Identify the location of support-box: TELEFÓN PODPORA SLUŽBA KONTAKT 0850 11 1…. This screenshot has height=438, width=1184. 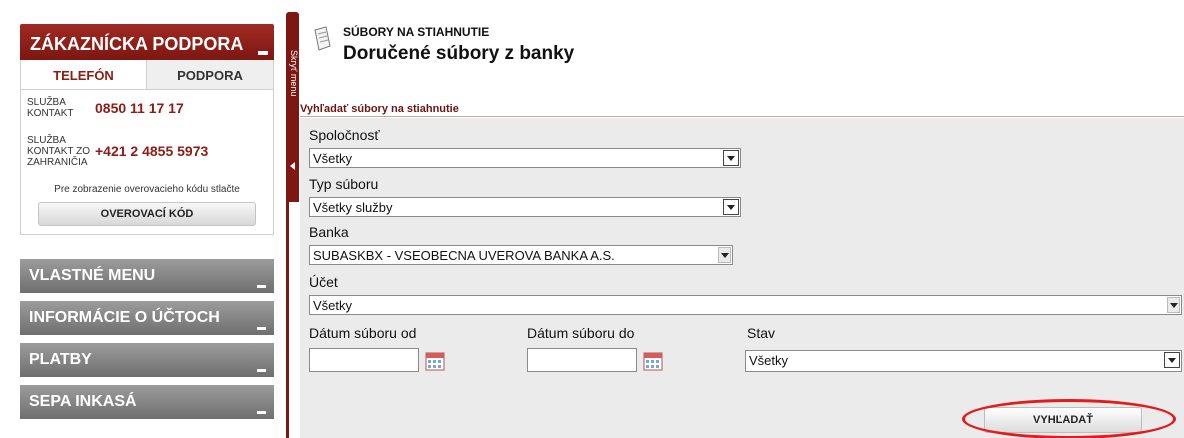
(147, 147).